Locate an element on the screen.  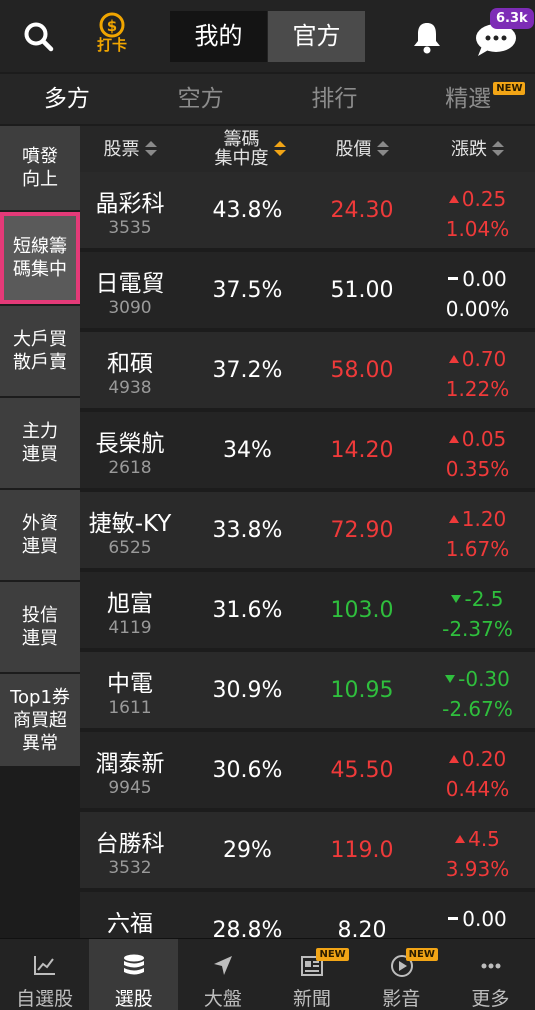
sidebar-item-breakout: 噴發 向上 is located at coordinates (40, 168).